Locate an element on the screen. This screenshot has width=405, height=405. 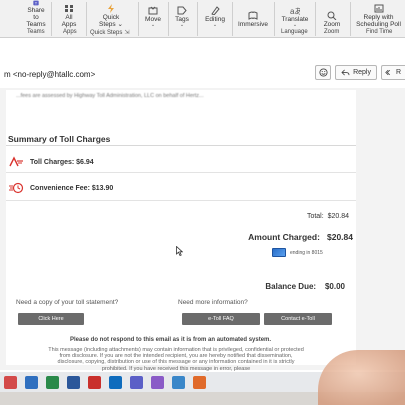
word-icon is located at coordinates (73, 382).